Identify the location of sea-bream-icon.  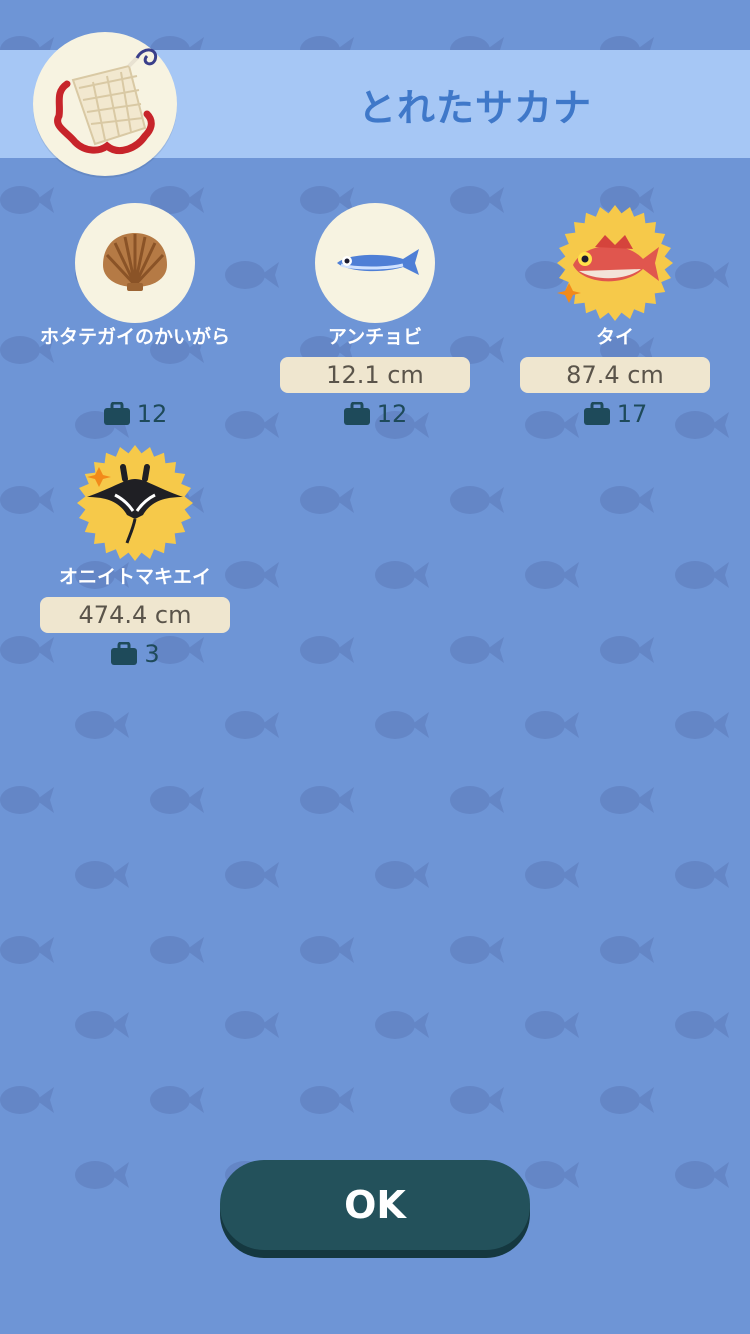
(608, 269).